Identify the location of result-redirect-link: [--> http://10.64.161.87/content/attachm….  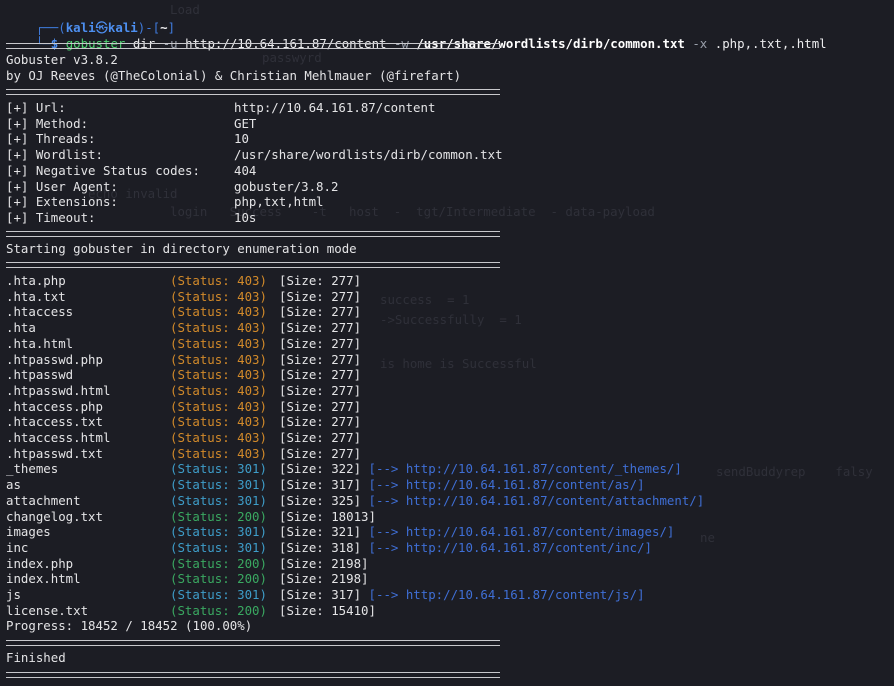
(533, 500).